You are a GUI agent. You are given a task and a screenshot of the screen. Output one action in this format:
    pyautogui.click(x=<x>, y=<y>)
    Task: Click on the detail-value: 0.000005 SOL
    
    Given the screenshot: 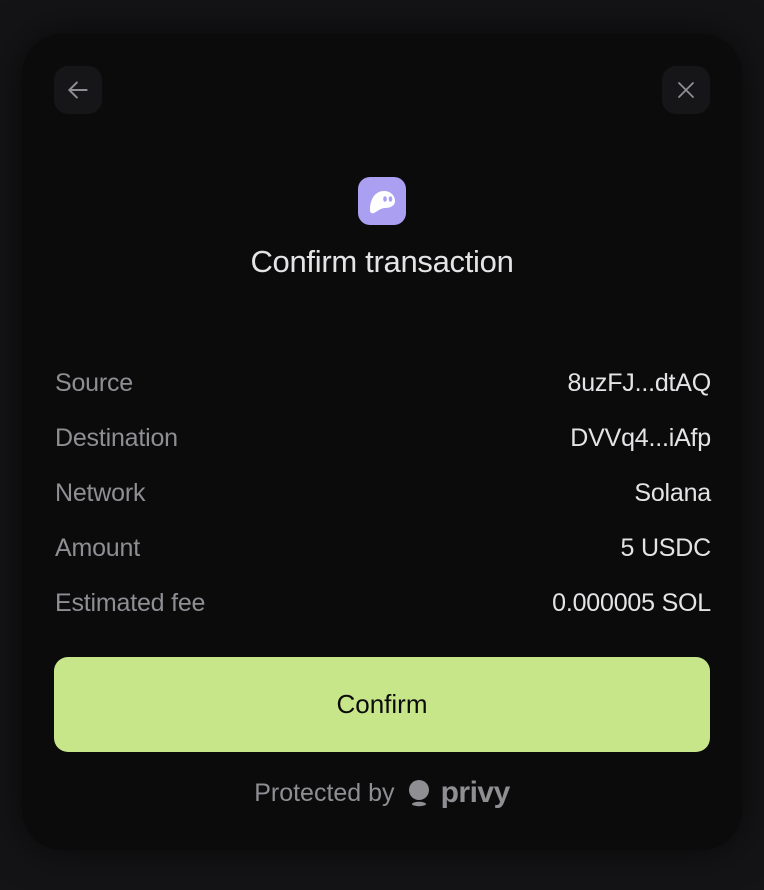 What is the action you would take?
    pyautogui.click(x=631, y=603)
    